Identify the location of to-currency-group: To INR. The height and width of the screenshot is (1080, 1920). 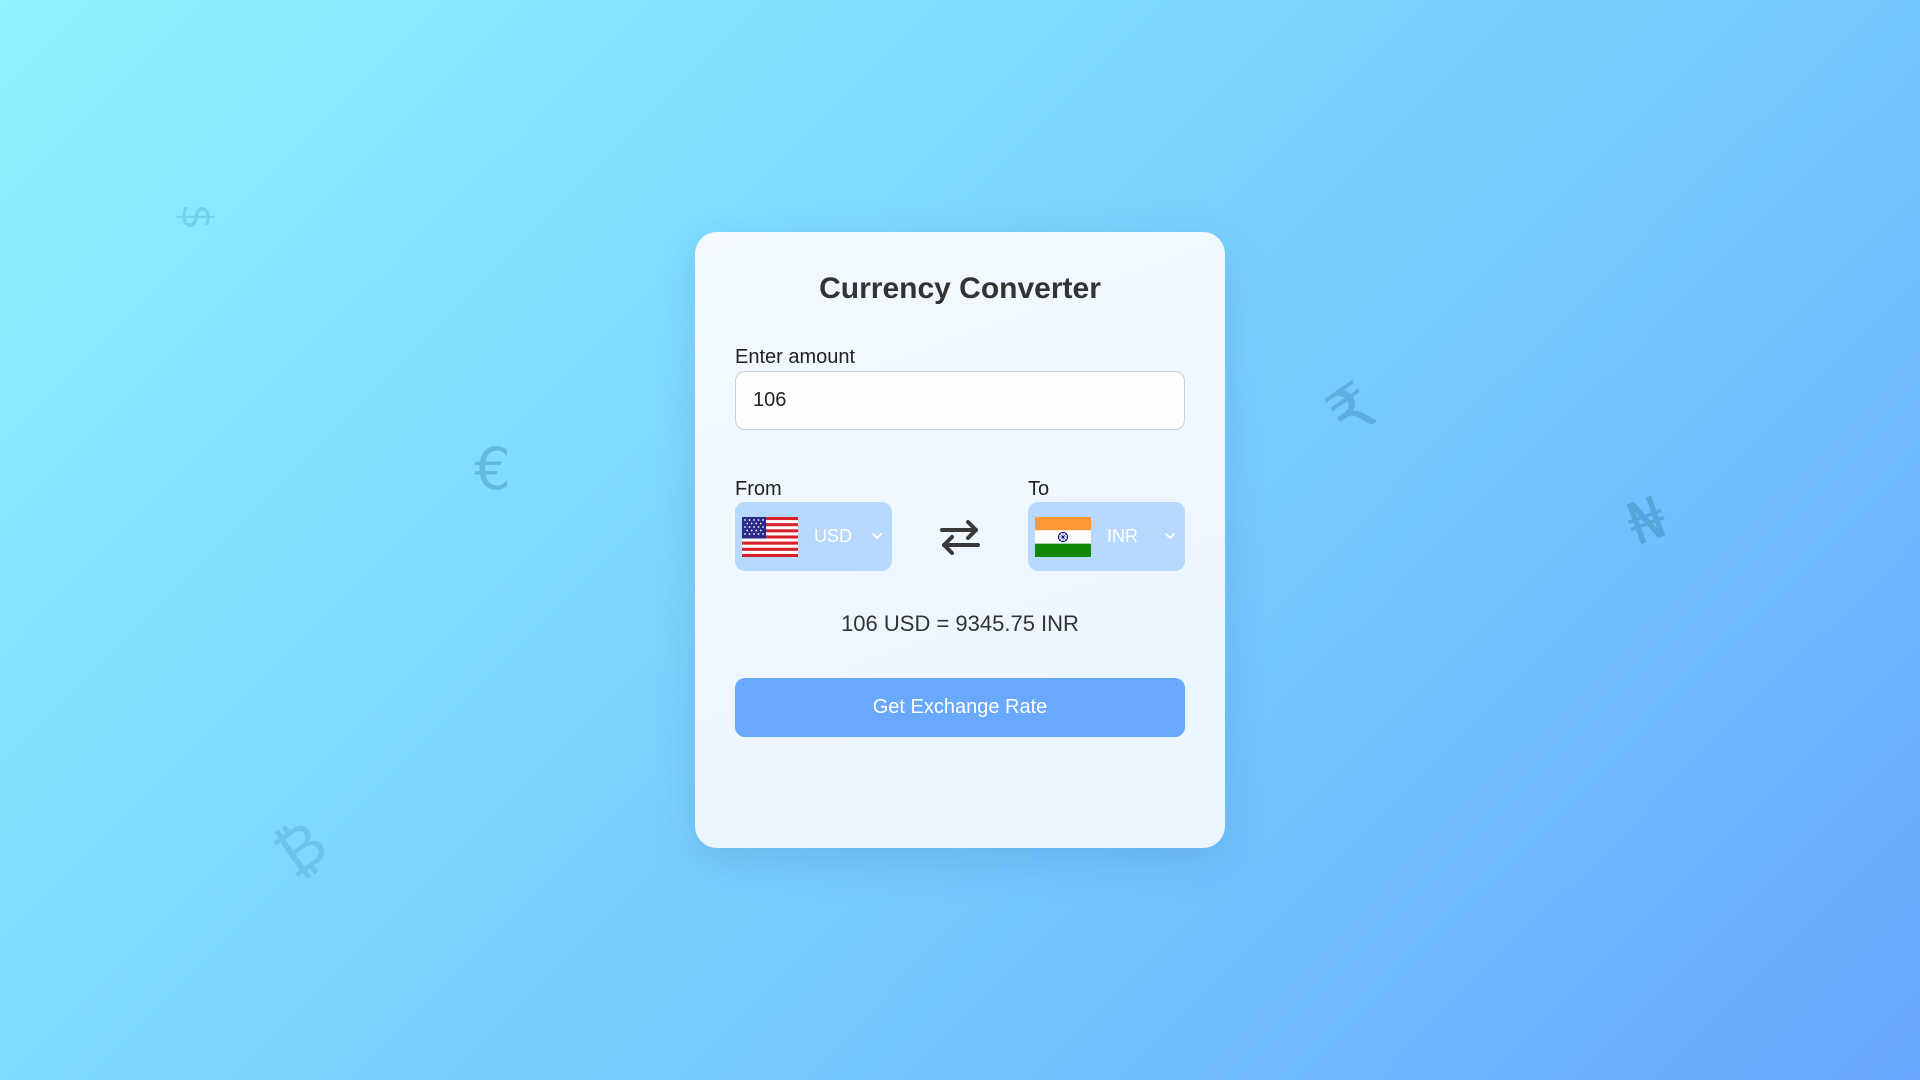
(1106, 524).